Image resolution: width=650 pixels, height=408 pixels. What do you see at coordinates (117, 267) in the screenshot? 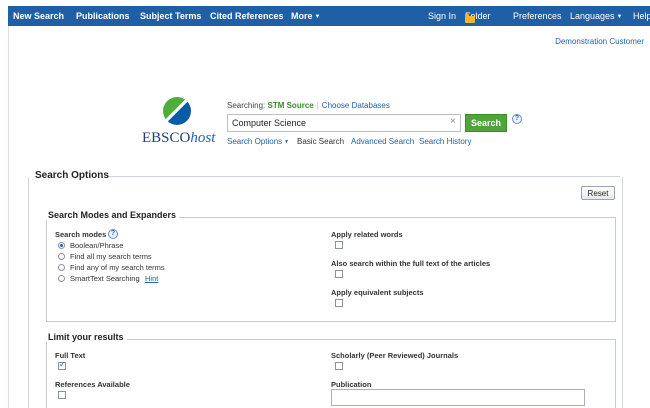
I see `mode-label: Find any of my search terms` at bounding box center [117, 267].